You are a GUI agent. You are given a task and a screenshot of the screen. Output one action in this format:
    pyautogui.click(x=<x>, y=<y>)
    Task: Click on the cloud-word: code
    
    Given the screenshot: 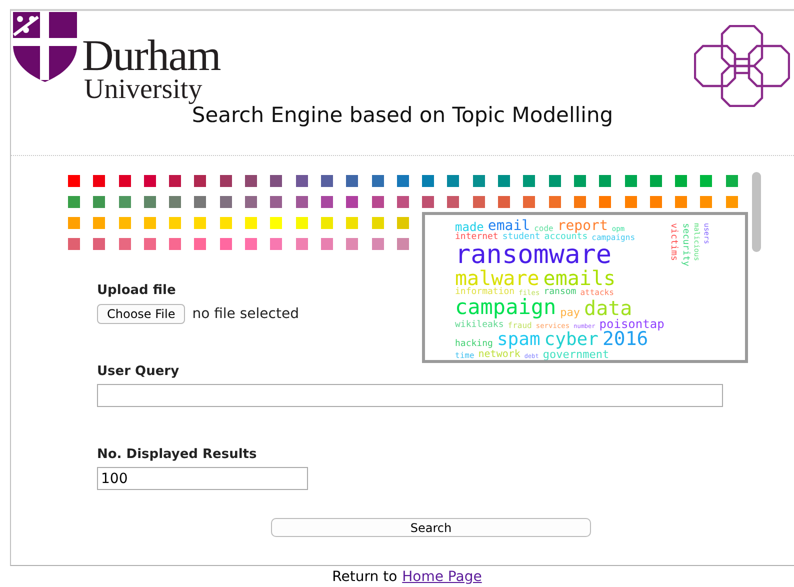 What is the action you would take?
    pyautogui.click(x=544, y=229)
    